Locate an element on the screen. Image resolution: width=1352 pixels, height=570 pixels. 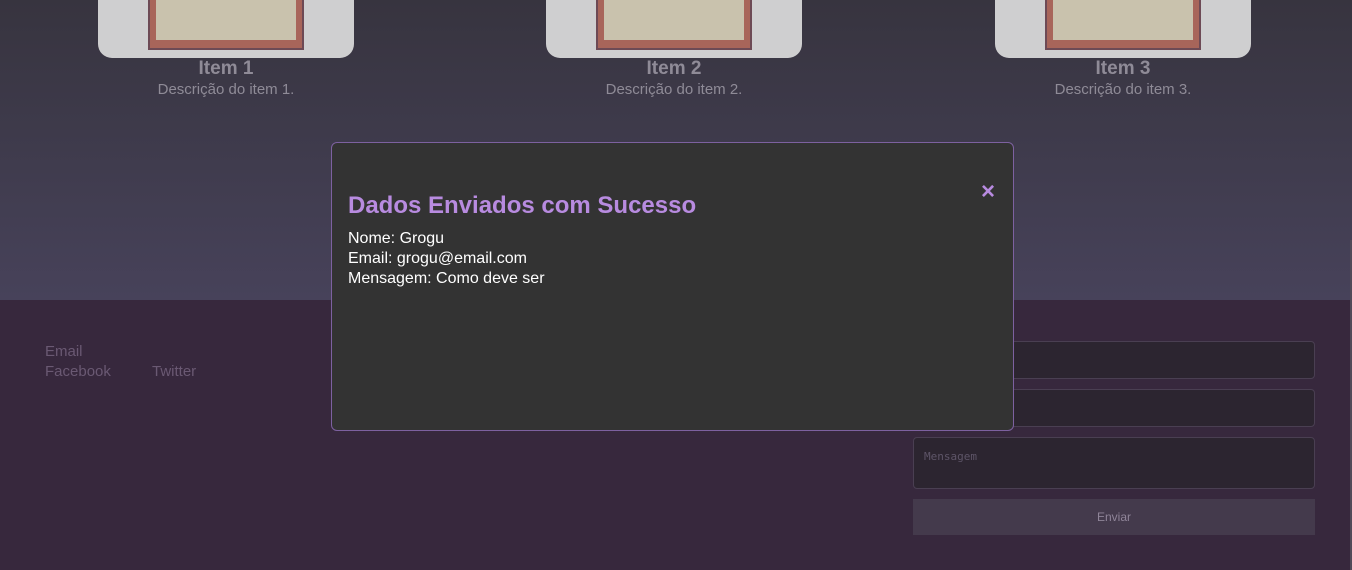
modal-title: Dados Enviados com Sucesso is located at coordinates (522, 205).